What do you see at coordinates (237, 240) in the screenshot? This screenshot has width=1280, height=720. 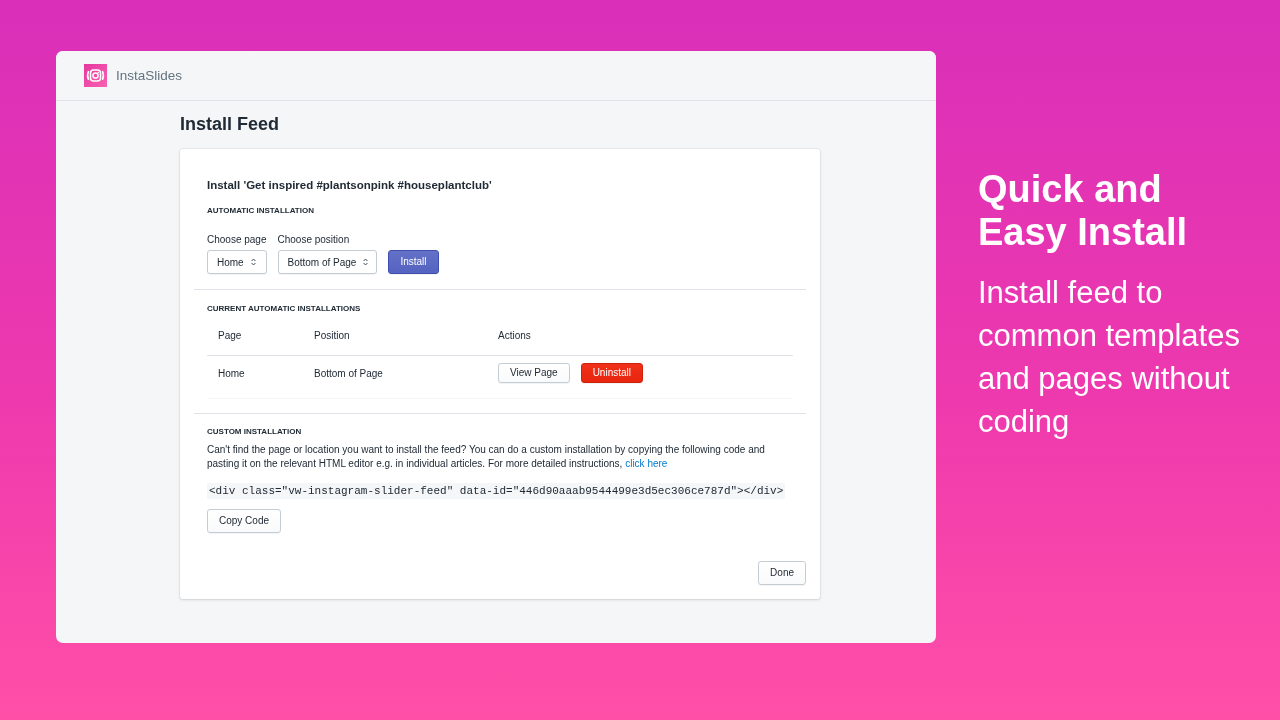 I see `field-label: Choose page` at bounding box center [237, 240].